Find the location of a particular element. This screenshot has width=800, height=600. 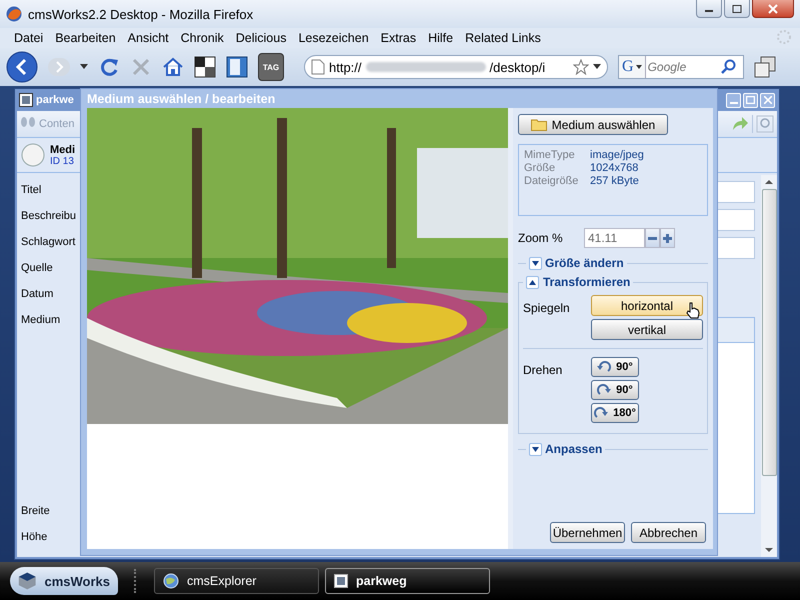

field-label: Höhe is located at coordinates (34, 538).